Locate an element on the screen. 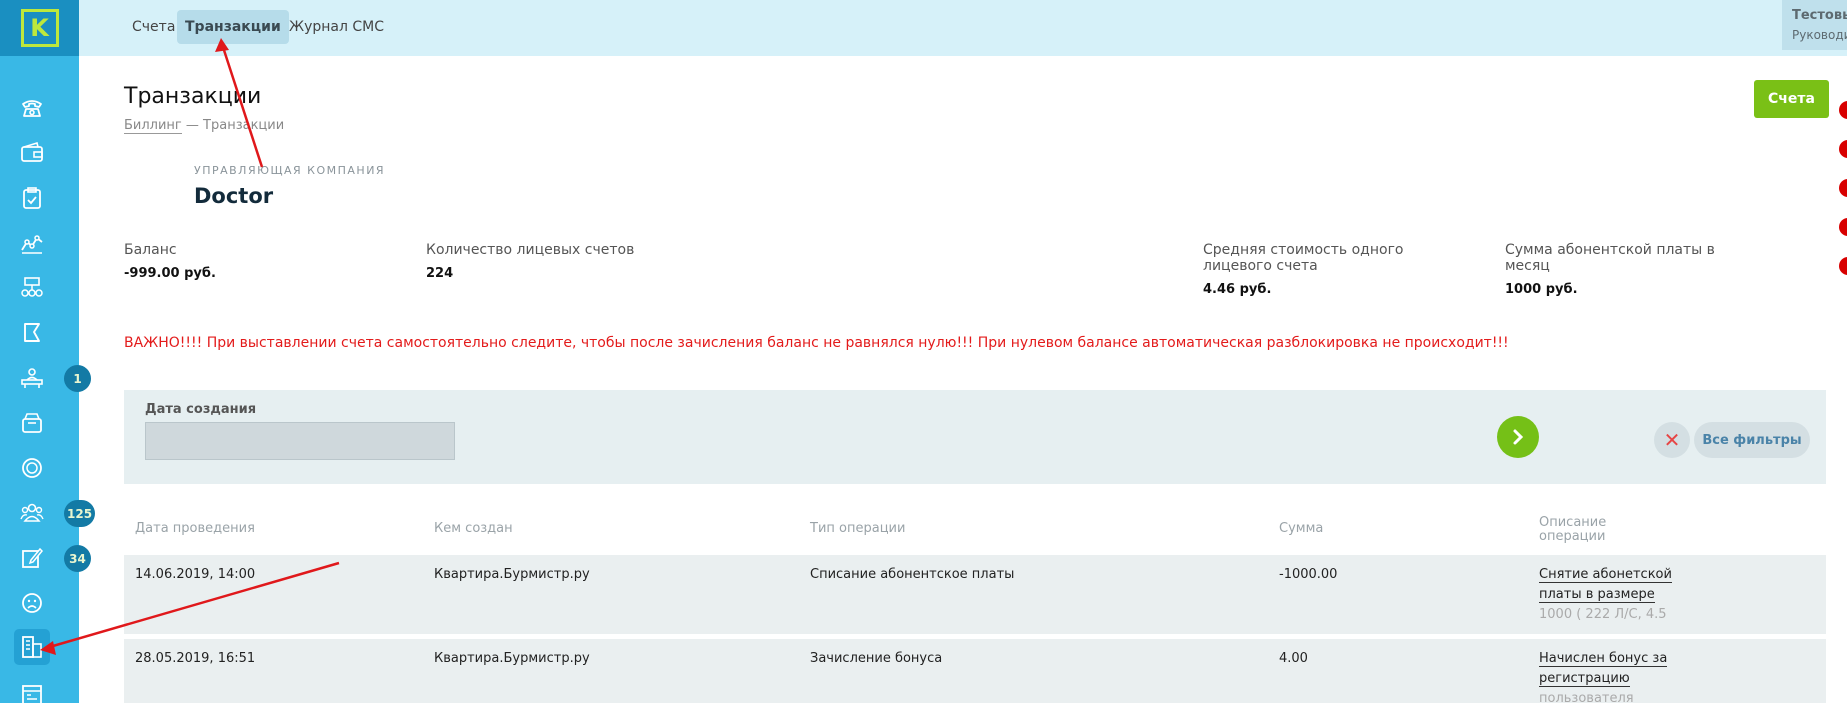 This screenshot has height=703, width=1847. row-description-line: регистрацию is located at coordinates (1584, 679).